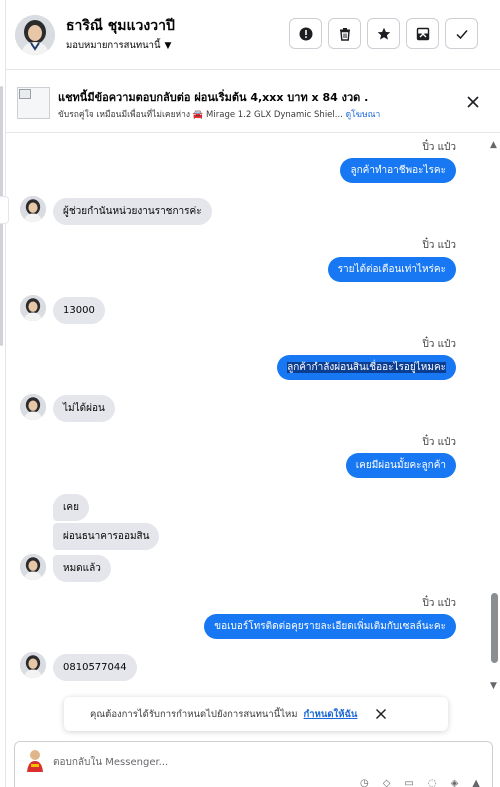 The image size is (500, 787). I want to click on emoji-icon: ◌, so click(432, 782).